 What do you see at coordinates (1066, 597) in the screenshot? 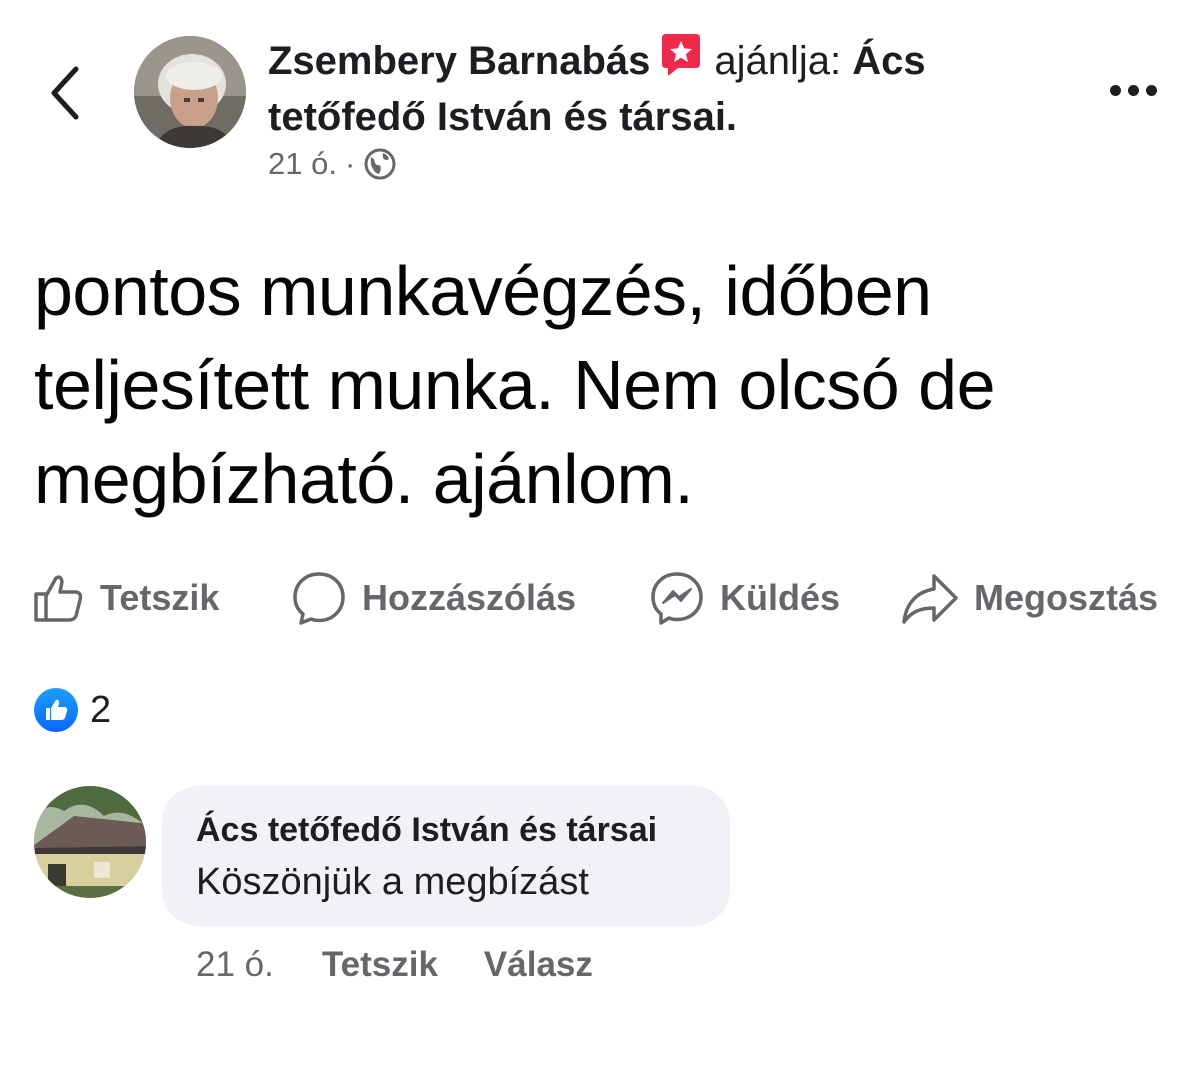
I see `share-label: Megosztás` at bounding box center [1066, 597].